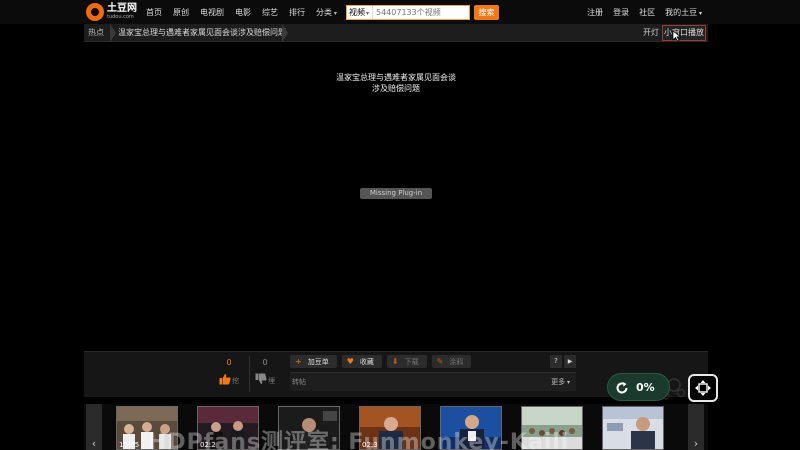 The image size is (800, 450). I want to click on fullscreen-button, so click(703, 388).